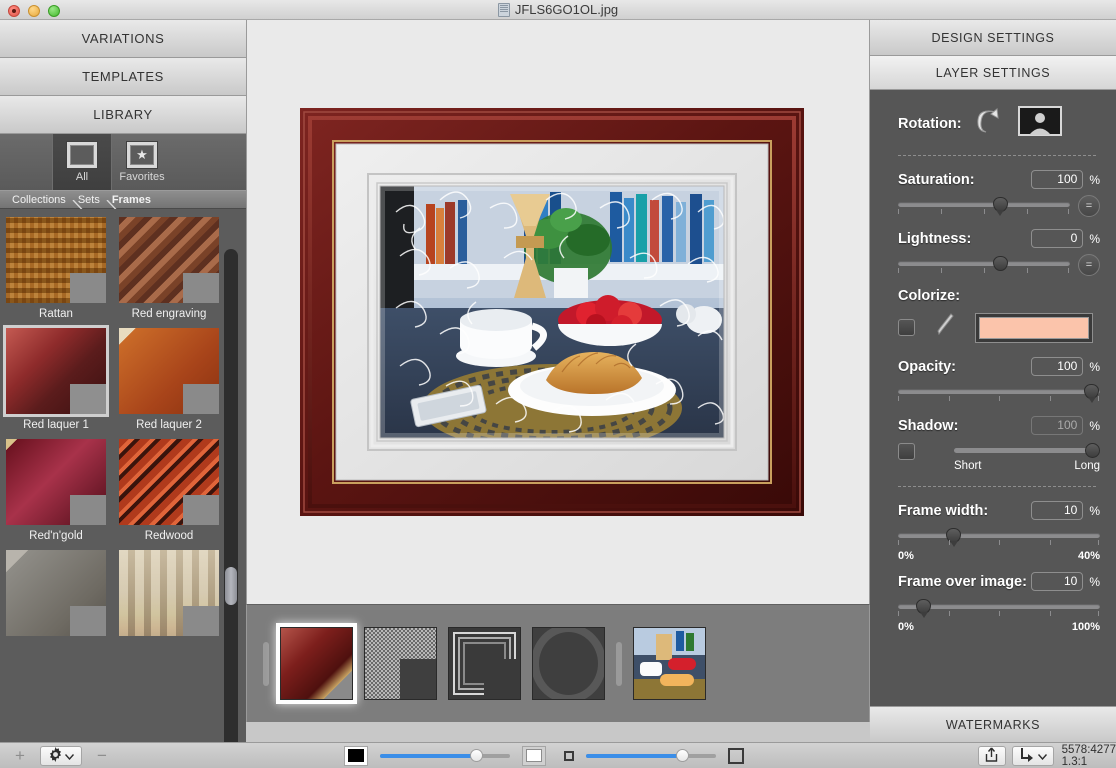 The height and width of the screenshot is (768, 1116). What do you see at coordinates (56, 425) in the screenshot?
I see `frame-item-label: Red laquer 1` at bounding box center [56, 425].